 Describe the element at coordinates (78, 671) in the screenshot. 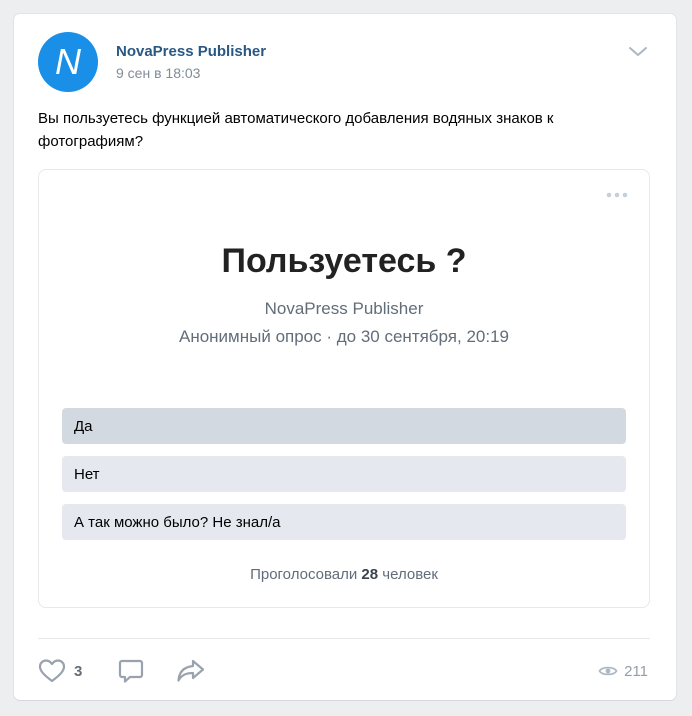

I see `like-count: 3` at that location.